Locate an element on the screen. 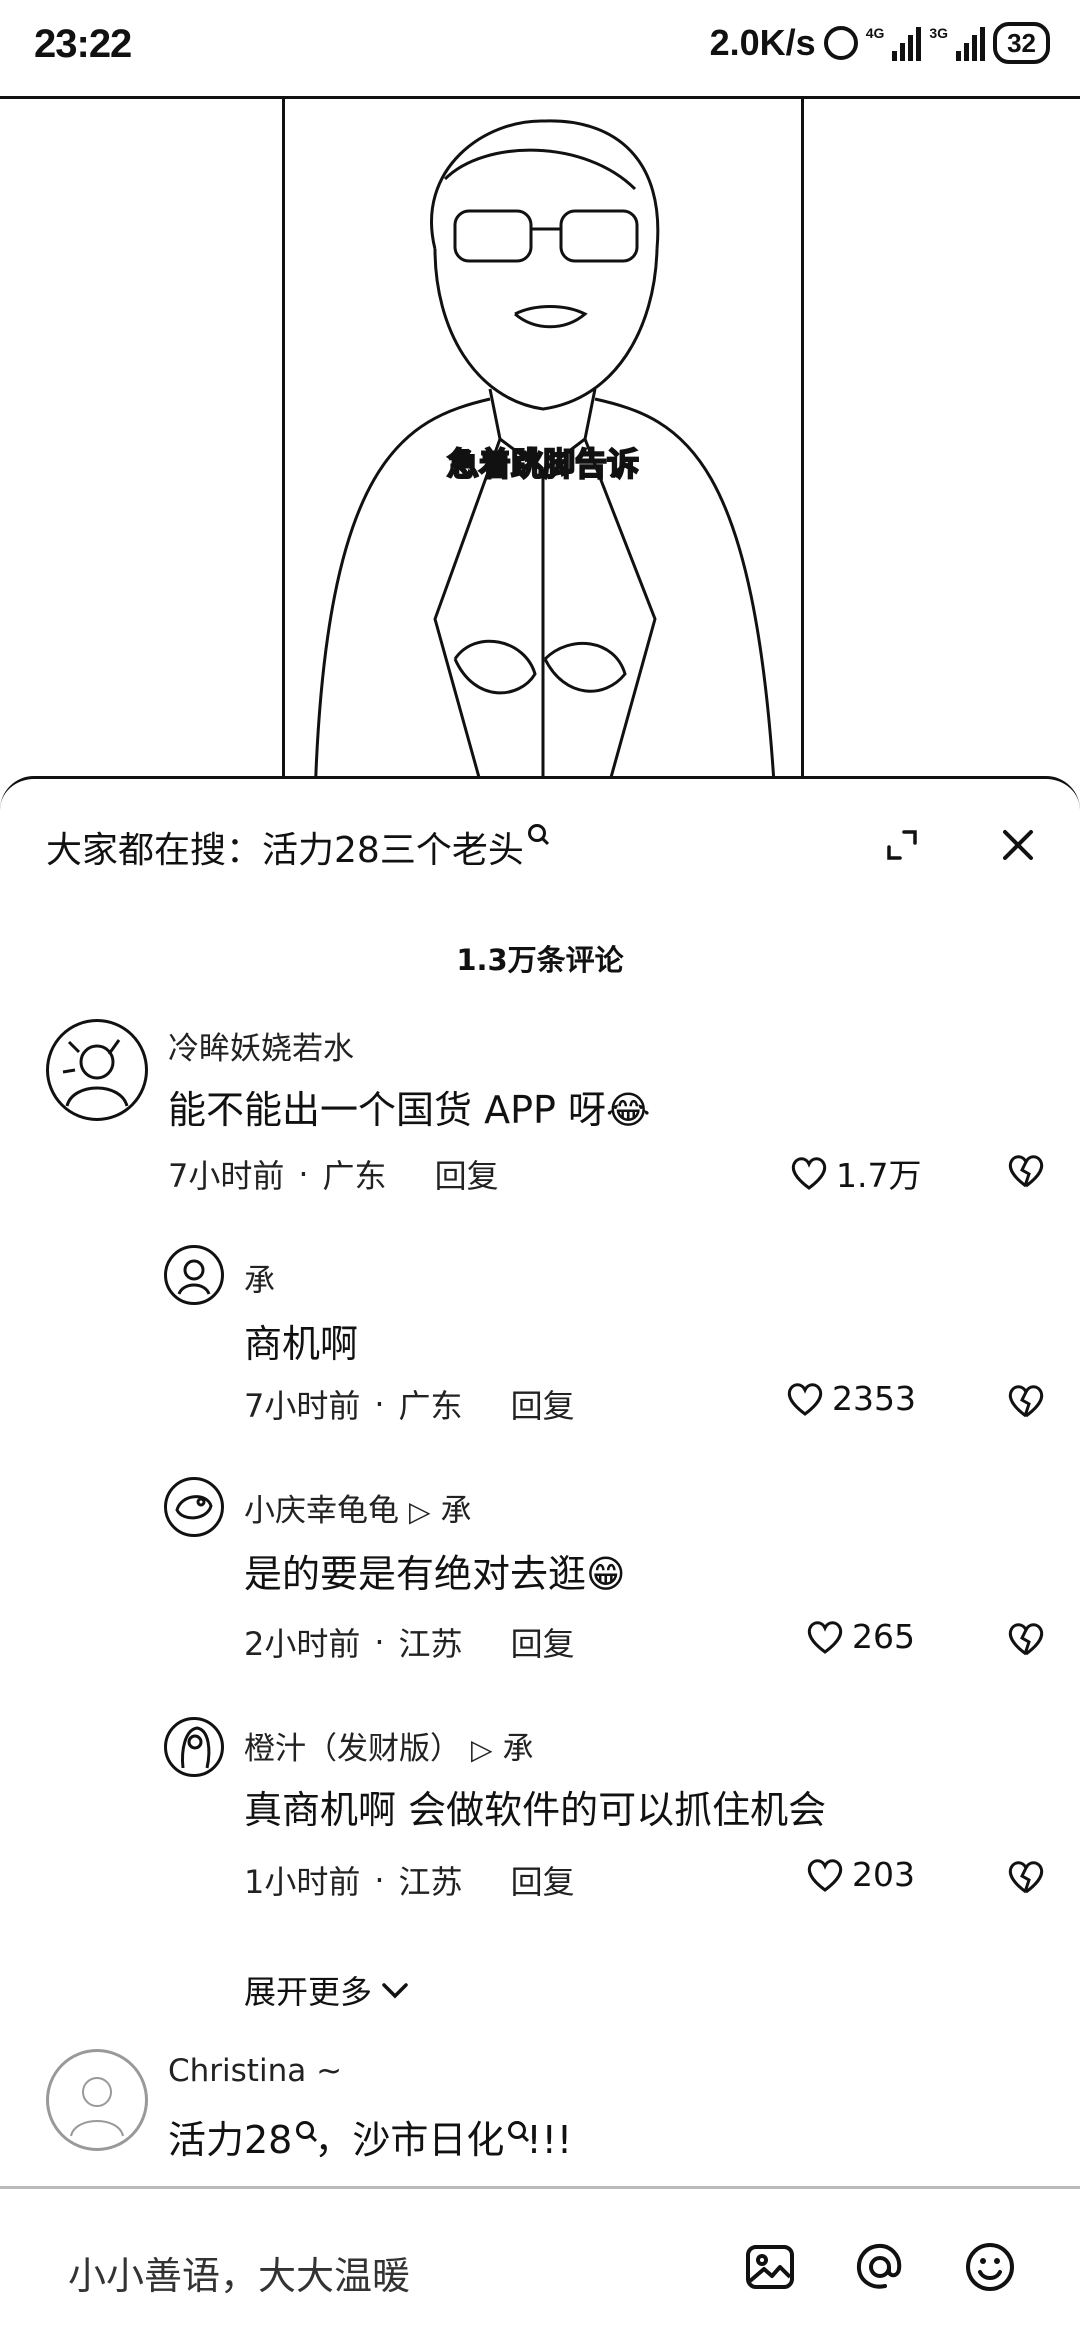 The height and width of the screenshot is (2343, 1080). reply-author-name: 小庆幸龟龟 is located at coordinates (321, 1511).